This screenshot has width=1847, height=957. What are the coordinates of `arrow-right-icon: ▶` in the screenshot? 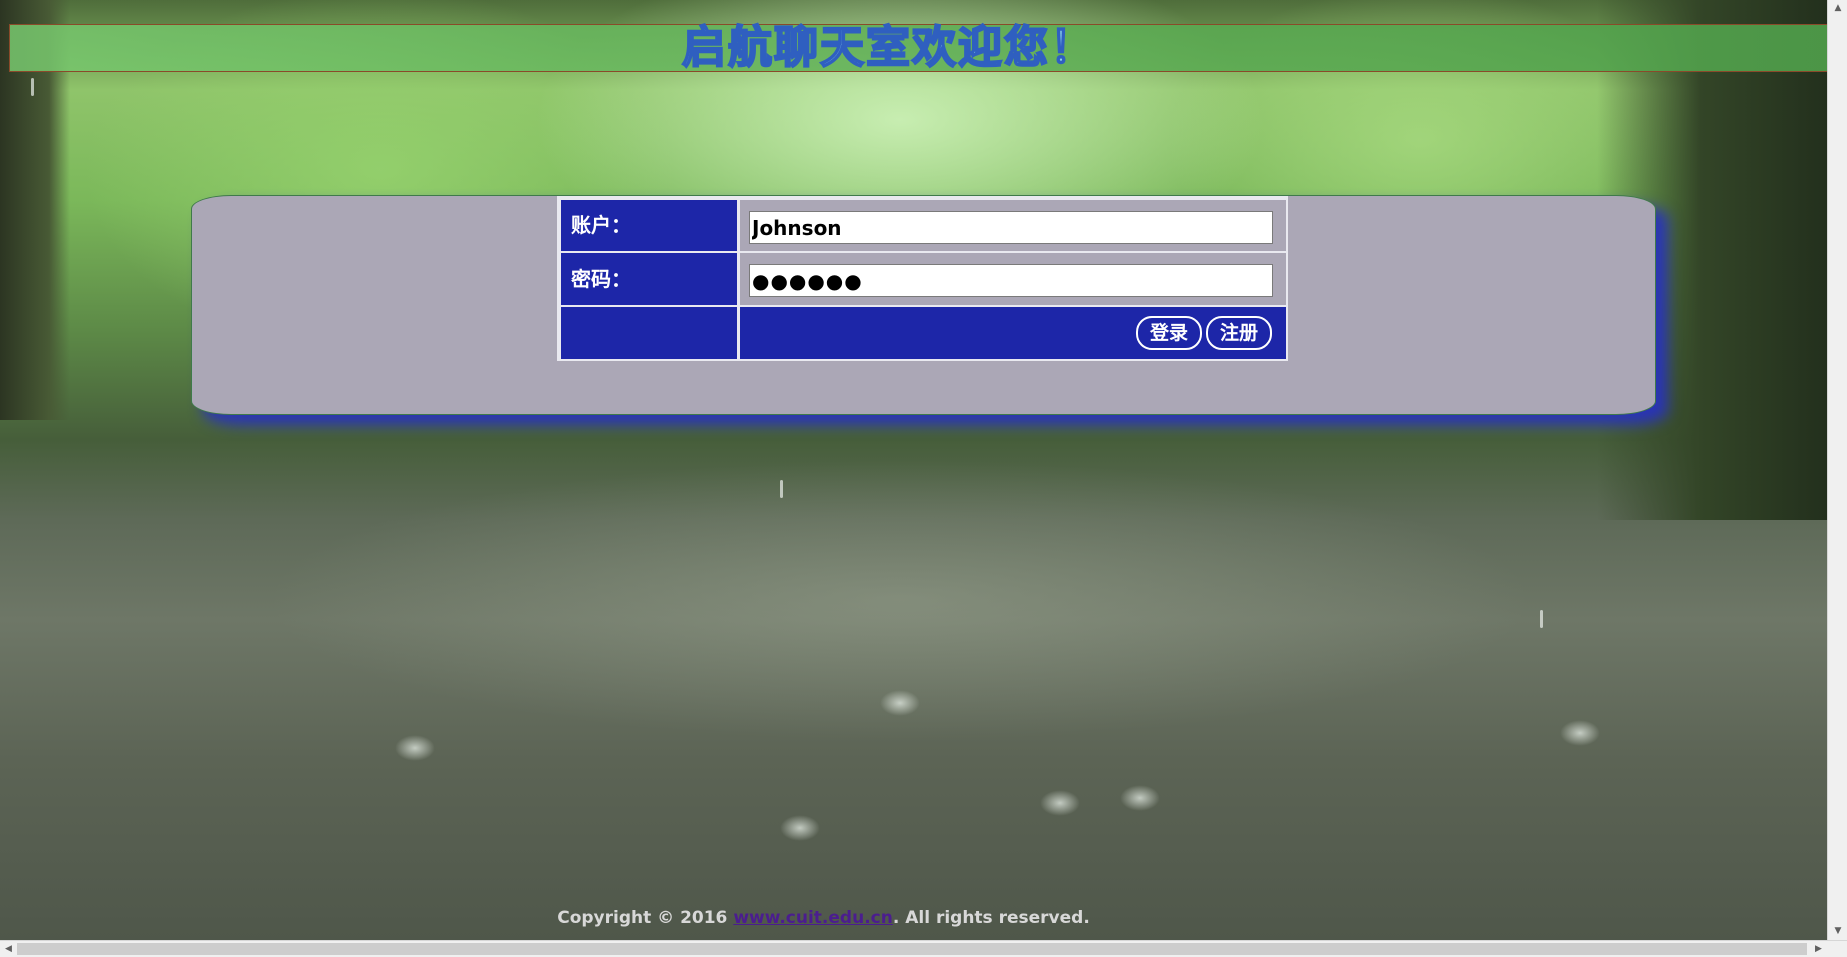 It's located at (1818, 949).